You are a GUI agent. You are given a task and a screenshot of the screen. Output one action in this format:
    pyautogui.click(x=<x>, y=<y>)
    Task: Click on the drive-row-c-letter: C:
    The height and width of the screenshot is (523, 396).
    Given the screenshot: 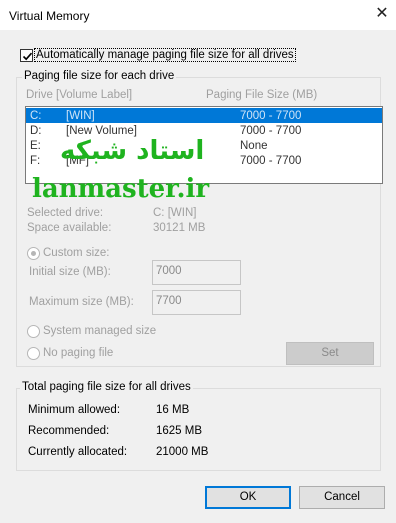 What is the action you would take?
    pyautogui.click(x=36, y=116)
    